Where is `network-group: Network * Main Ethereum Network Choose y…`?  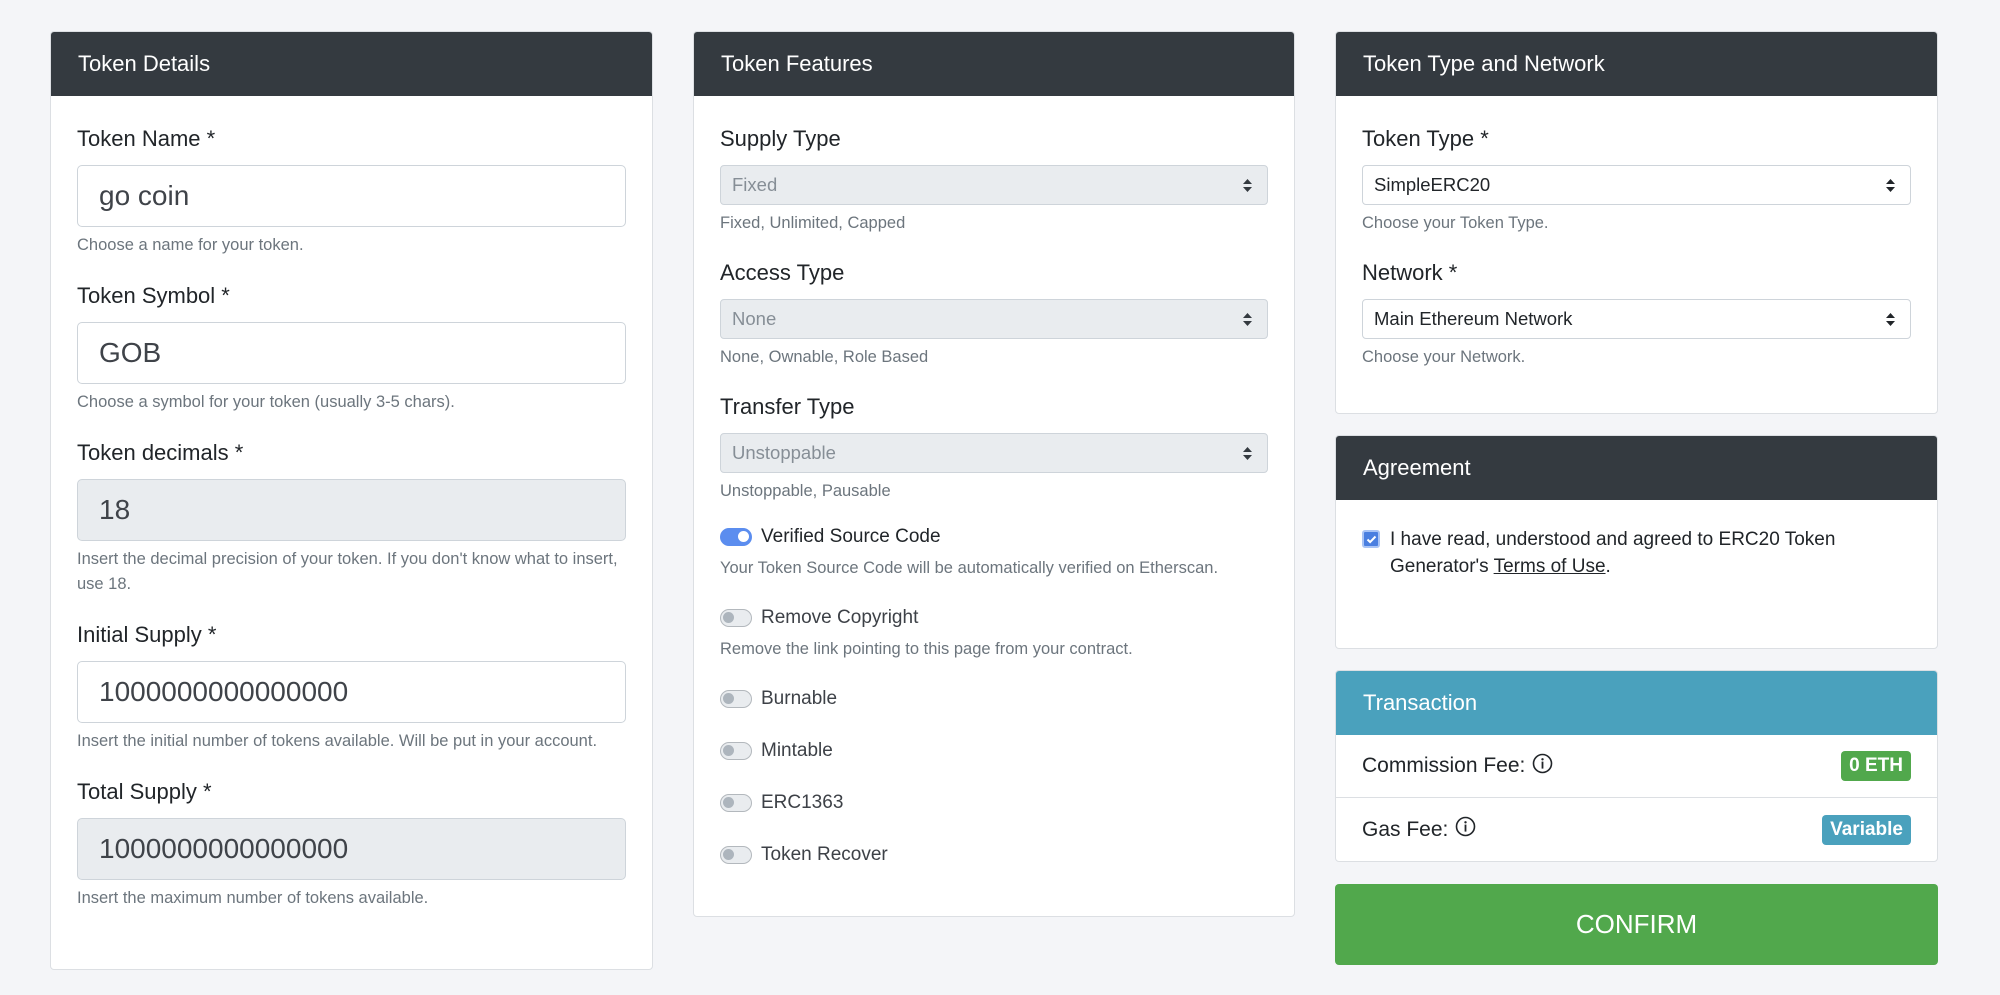
network-group: Network * Main Ethereum Network Choose y… is located at coordinates (1636, 314).